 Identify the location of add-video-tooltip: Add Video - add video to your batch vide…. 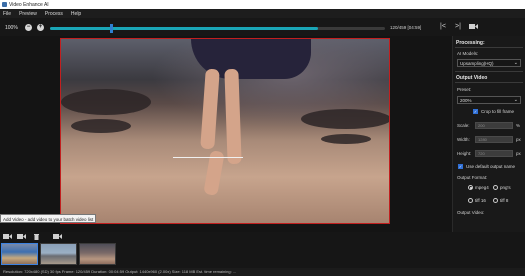
(48, 218).